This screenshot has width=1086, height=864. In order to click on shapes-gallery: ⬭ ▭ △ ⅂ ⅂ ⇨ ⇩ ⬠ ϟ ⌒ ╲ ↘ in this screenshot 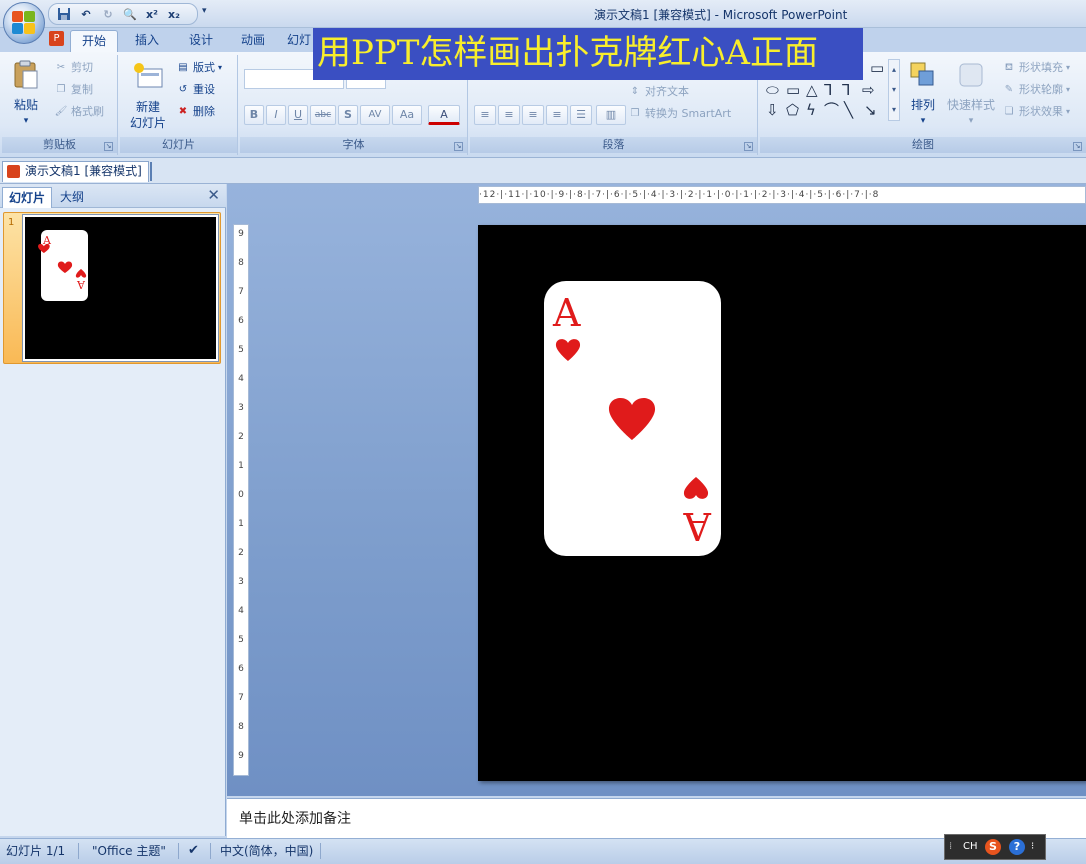, I will do `click(828, 101)`.